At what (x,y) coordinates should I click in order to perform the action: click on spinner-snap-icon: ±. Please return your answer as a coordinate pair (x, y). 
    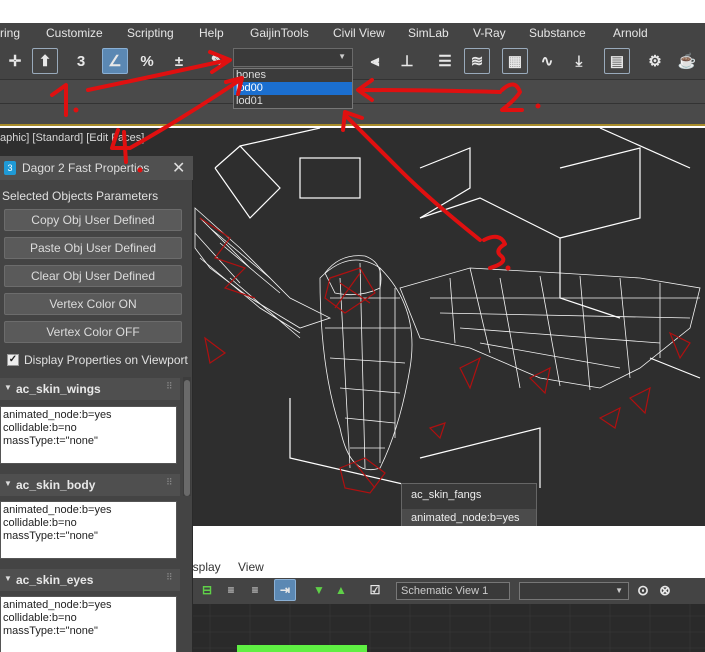
    Looking at the image, I should click on (179, 61).